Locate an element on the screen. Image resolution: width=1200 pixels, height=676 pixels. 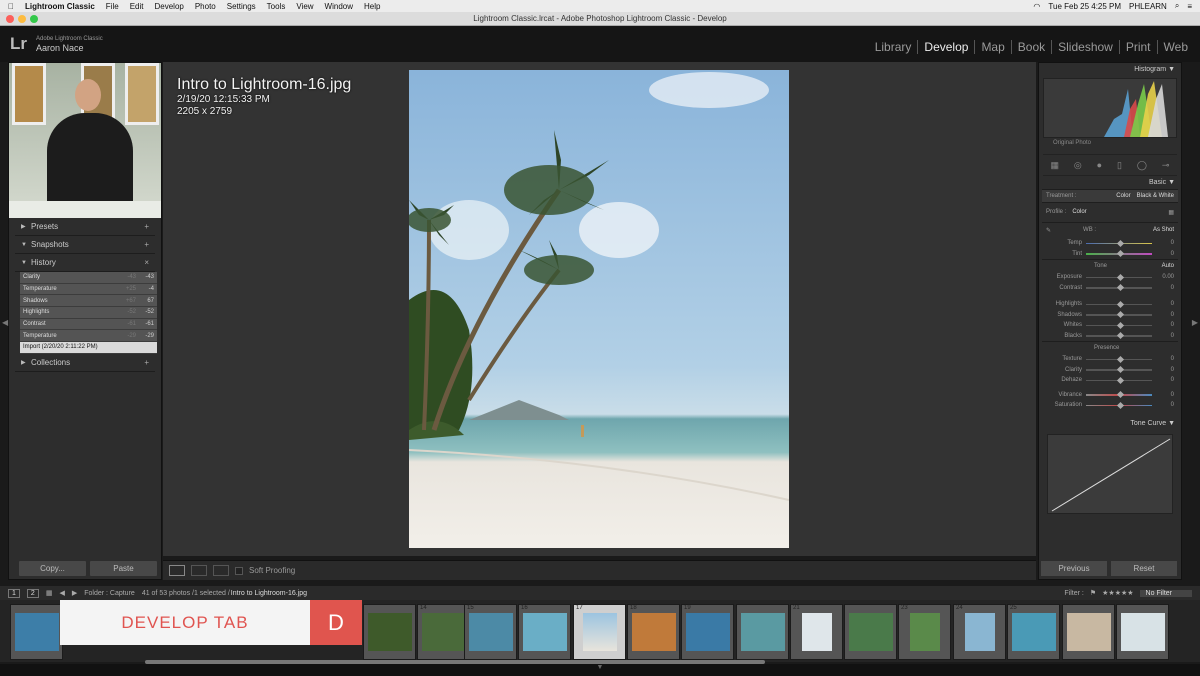
menu-photo: Photo is located at coordinates (205, 6).